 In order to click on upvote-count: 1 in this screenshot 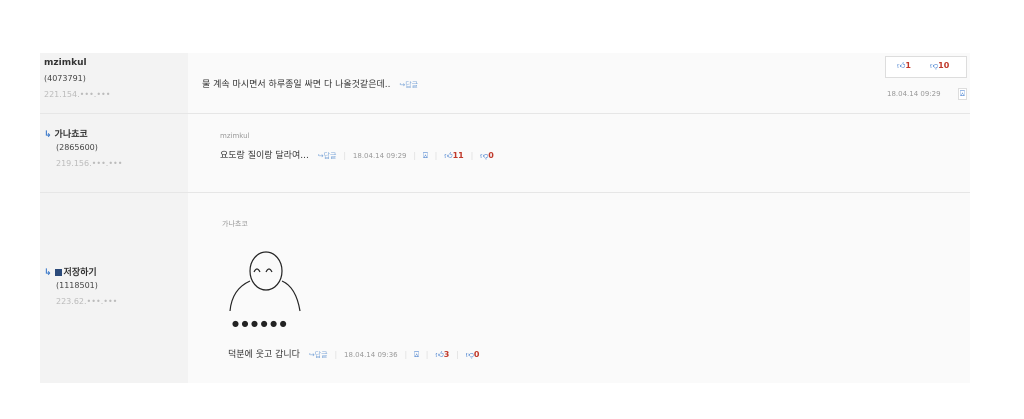, I will do `click(908, 65)`.